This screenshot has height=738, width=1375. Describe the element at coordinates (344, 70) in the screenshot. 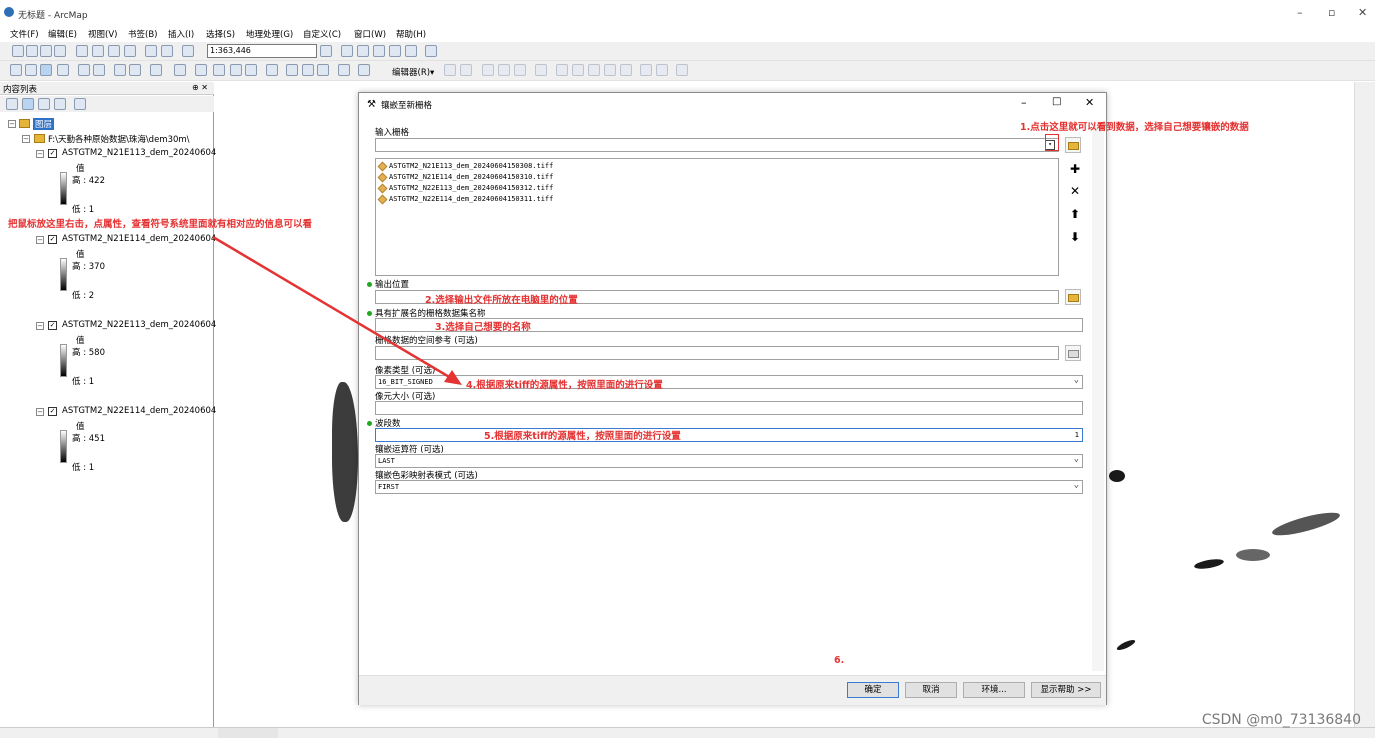

I see `time-slider-icon` at that location.